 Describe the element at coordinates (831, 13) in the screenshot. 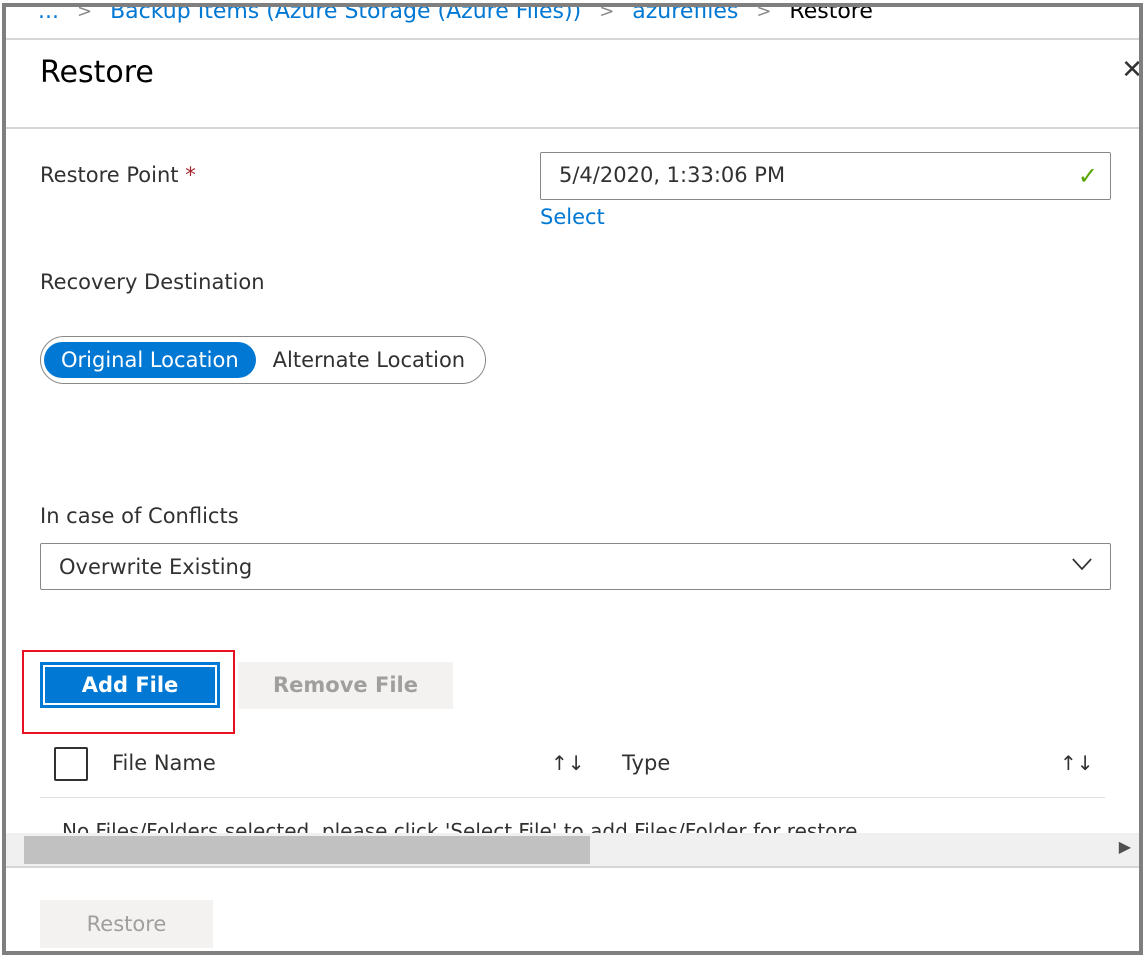

I see `breadcrumb-current: Restore` at that location.